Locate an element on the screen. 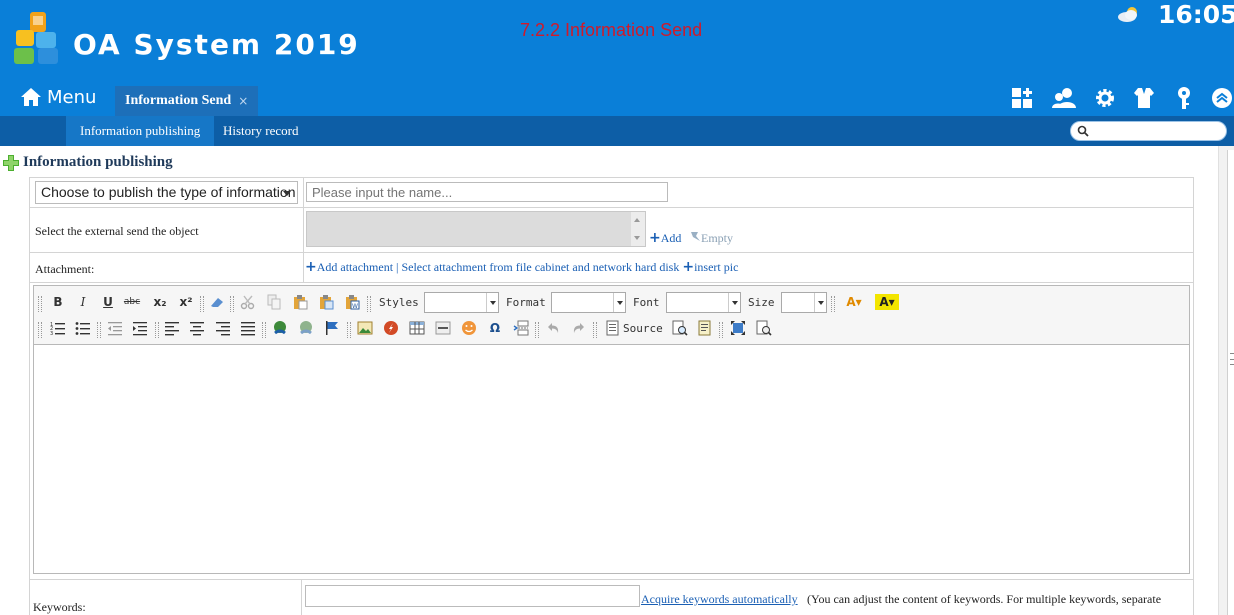 The height and width of the screenshot is (615, 1234). tab-information-send: Information Send × is located at coordinates (186, 101).